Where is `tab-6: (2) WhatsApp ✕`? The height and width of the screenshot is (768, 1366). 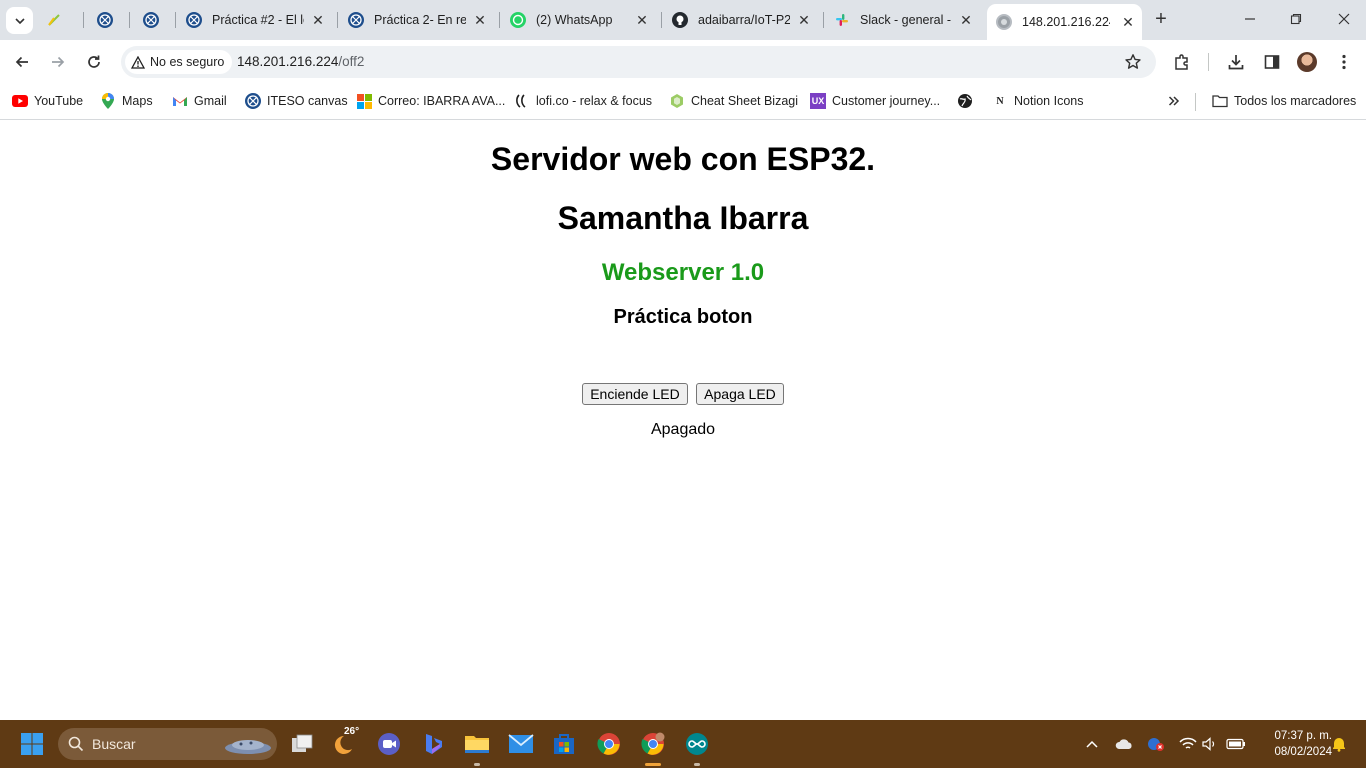 tab-6: (2) WhatsApp ✕ is located at coordinates (583, 20).